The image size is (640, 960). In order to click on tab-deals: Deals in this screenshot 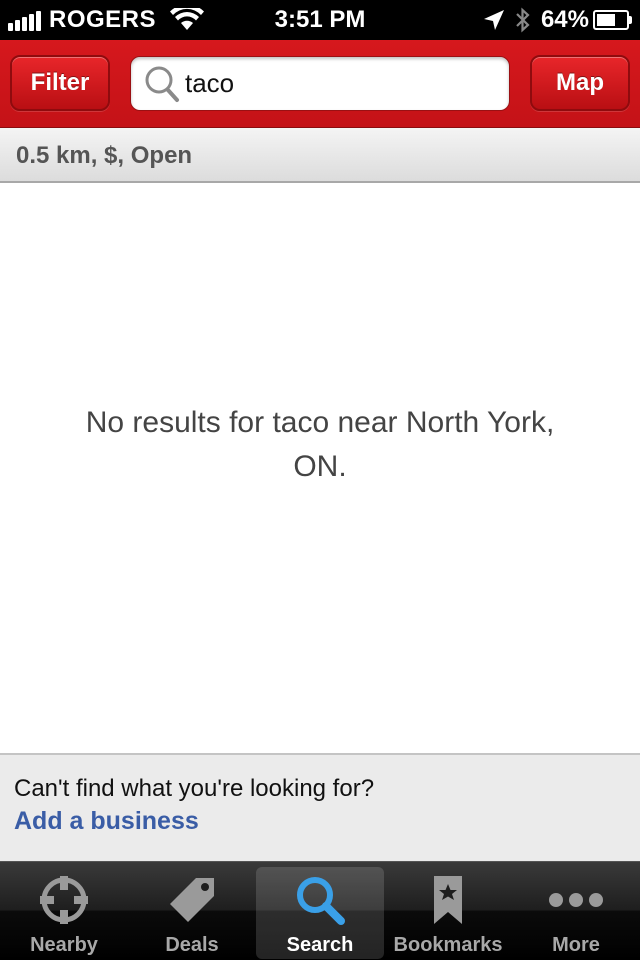, I will do `click(192, 911)`.